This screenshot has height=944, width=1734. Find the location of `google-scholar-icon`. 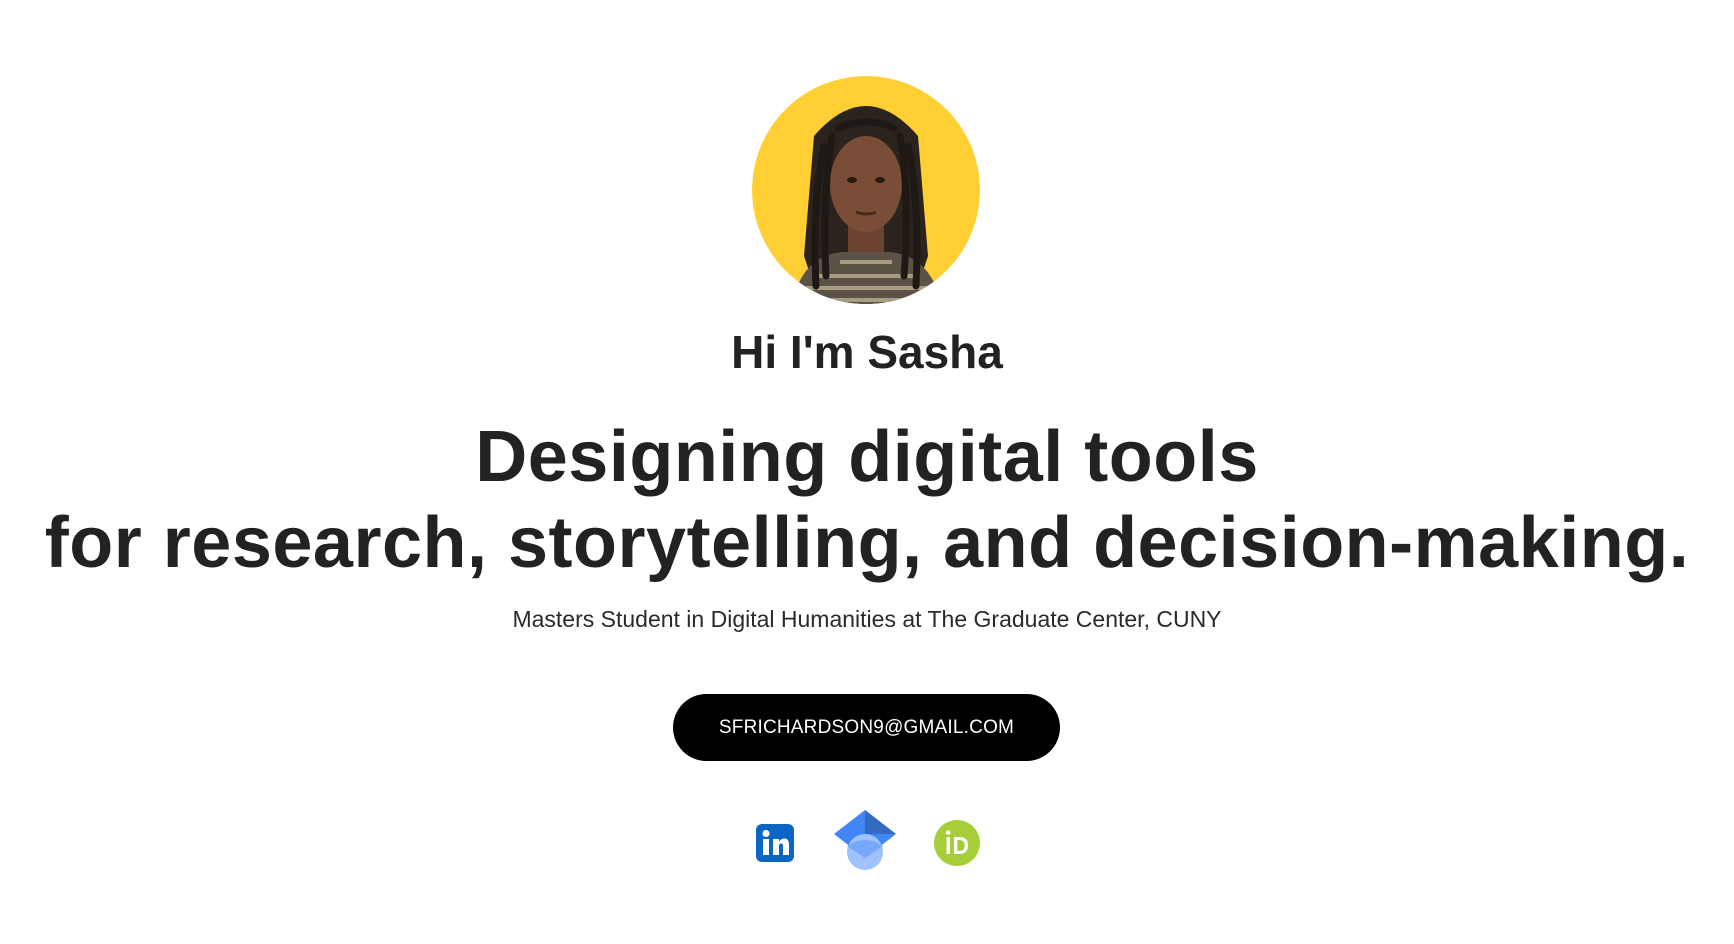

google-scholar-icon is located at coordinates (865, 840).